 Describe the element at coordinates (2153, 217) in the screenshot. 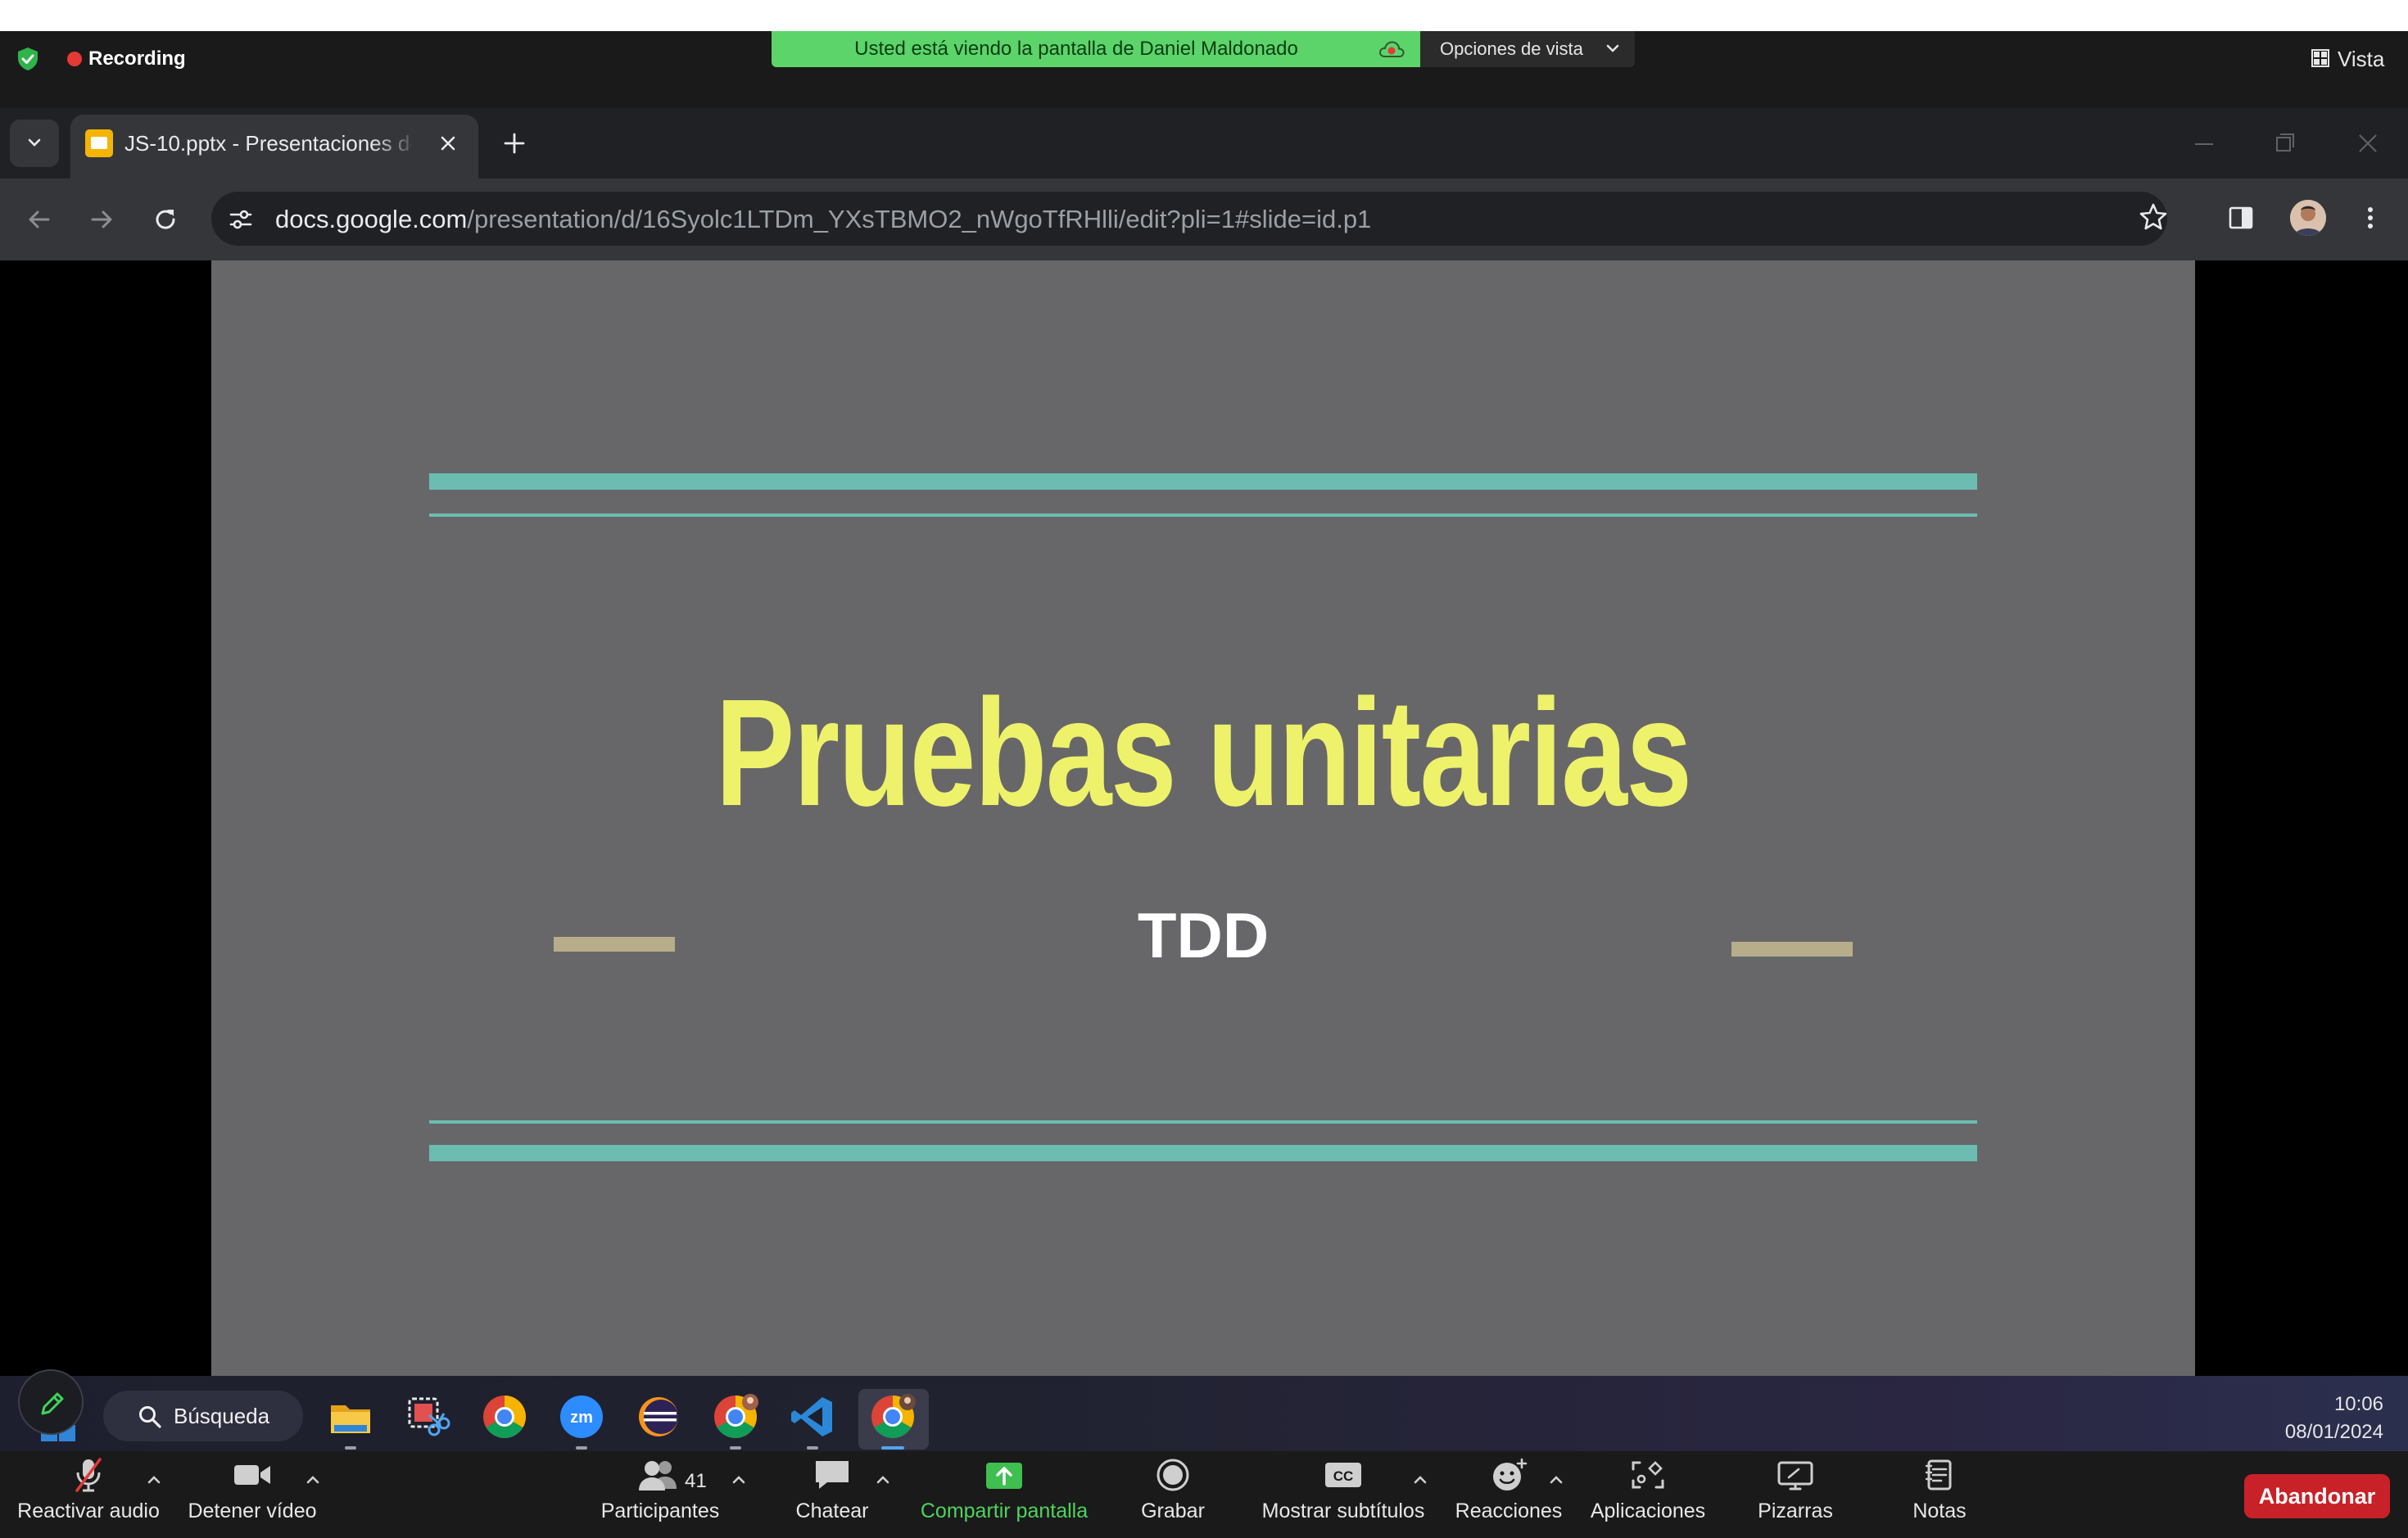

I see `bookmark-star-icon` at that location.